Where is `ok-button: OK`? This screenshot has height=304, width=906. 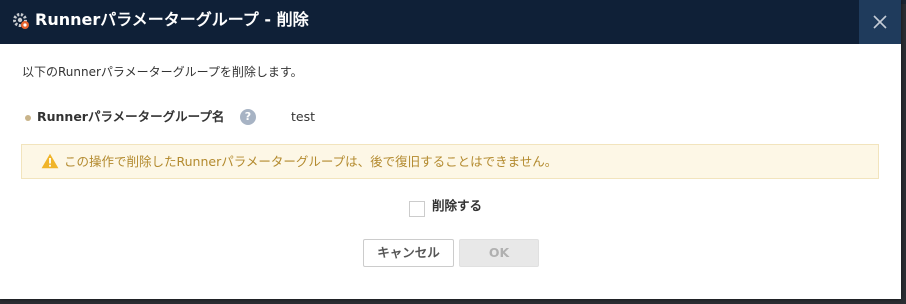
ok-button: OK is located at coordinates (499, 253).